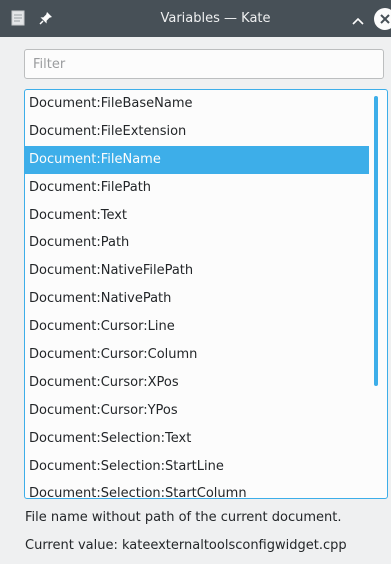 This screenshot has width=391, height=564. What do you see at coordinates (197, 327) in the screenshot?
I see `list-item: Document:Cursor:Line` at bounding box center [197, 327].